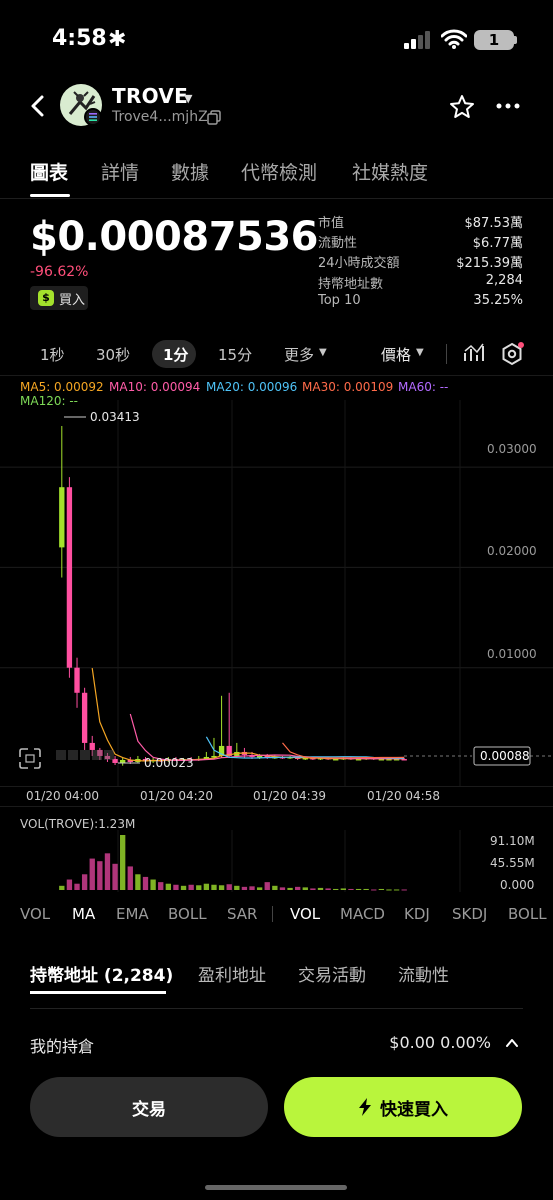  I want to click on y-tick: 0.03000, so click(512, 449).